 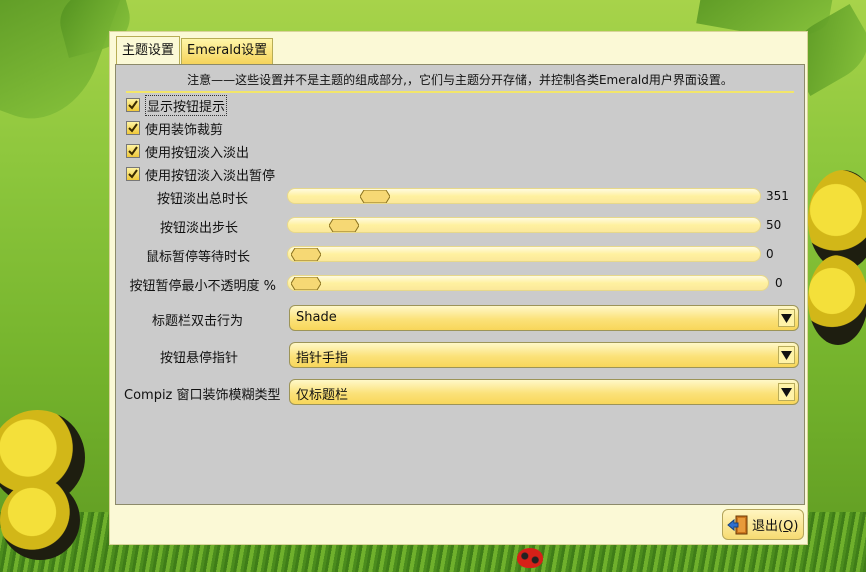 I want to click on compiz-blur-type-select: 仅标题栏, so click(x=544, y=392).